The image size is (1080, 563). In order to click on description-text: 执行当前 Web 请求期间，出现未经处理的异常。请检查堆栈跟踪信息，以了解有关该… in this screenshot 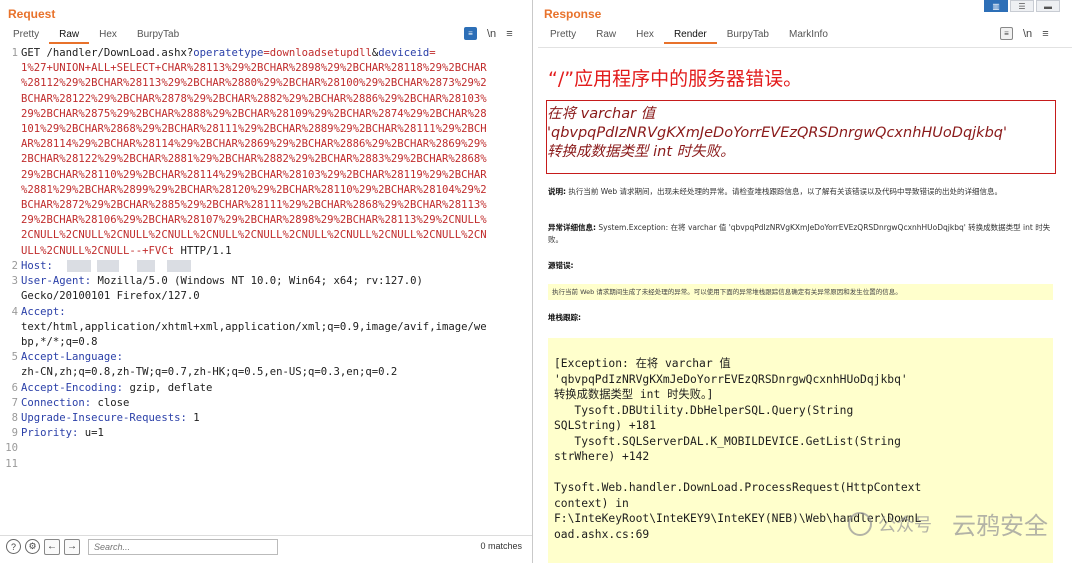, I will do `click(784, 191)`.